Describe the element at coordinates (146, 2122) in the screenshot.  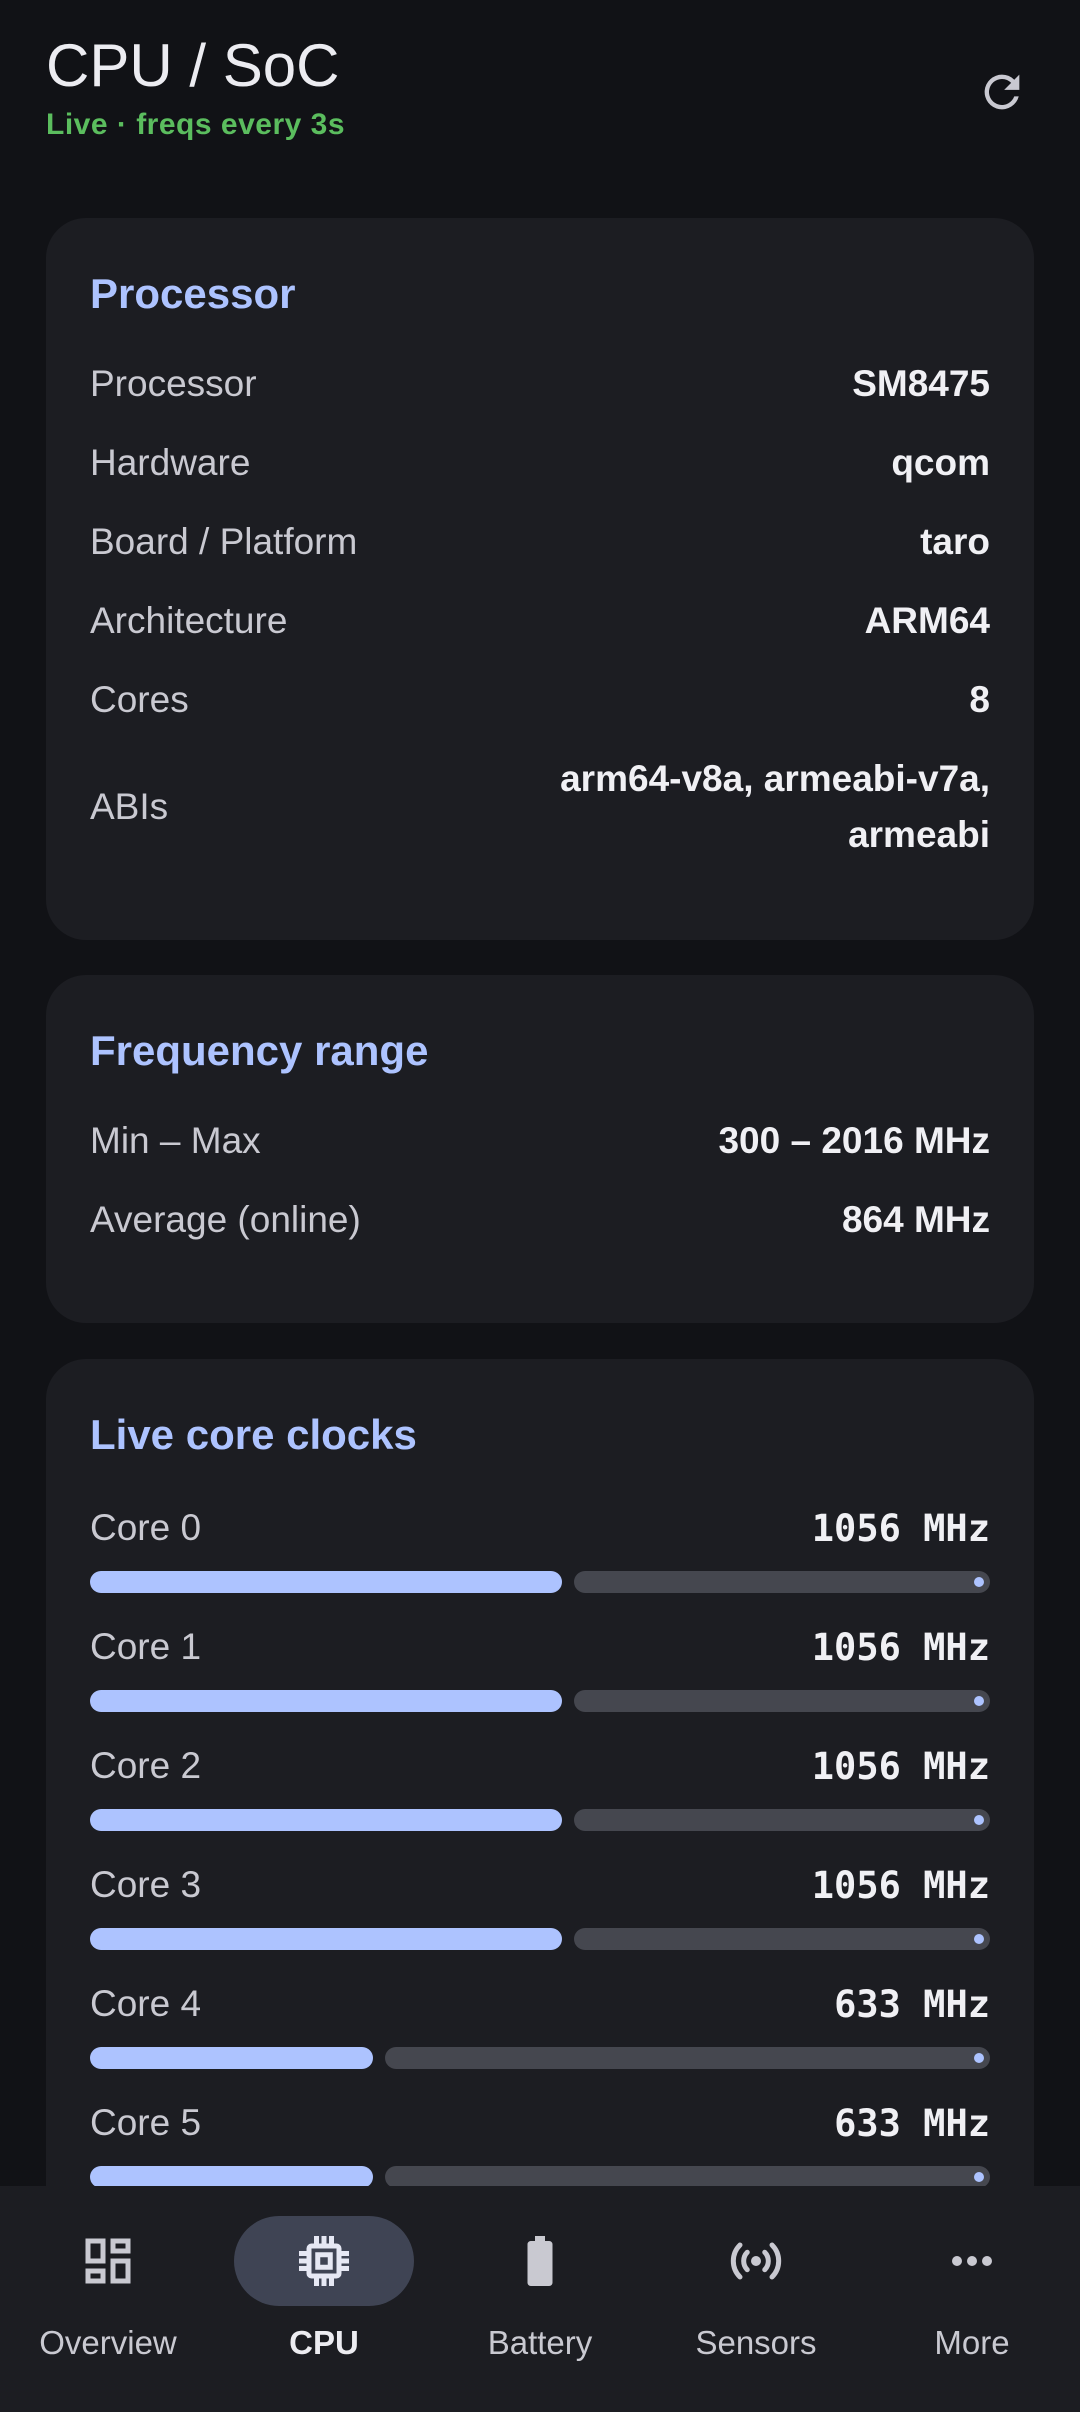
I see `core-label: Core 5` at that location.